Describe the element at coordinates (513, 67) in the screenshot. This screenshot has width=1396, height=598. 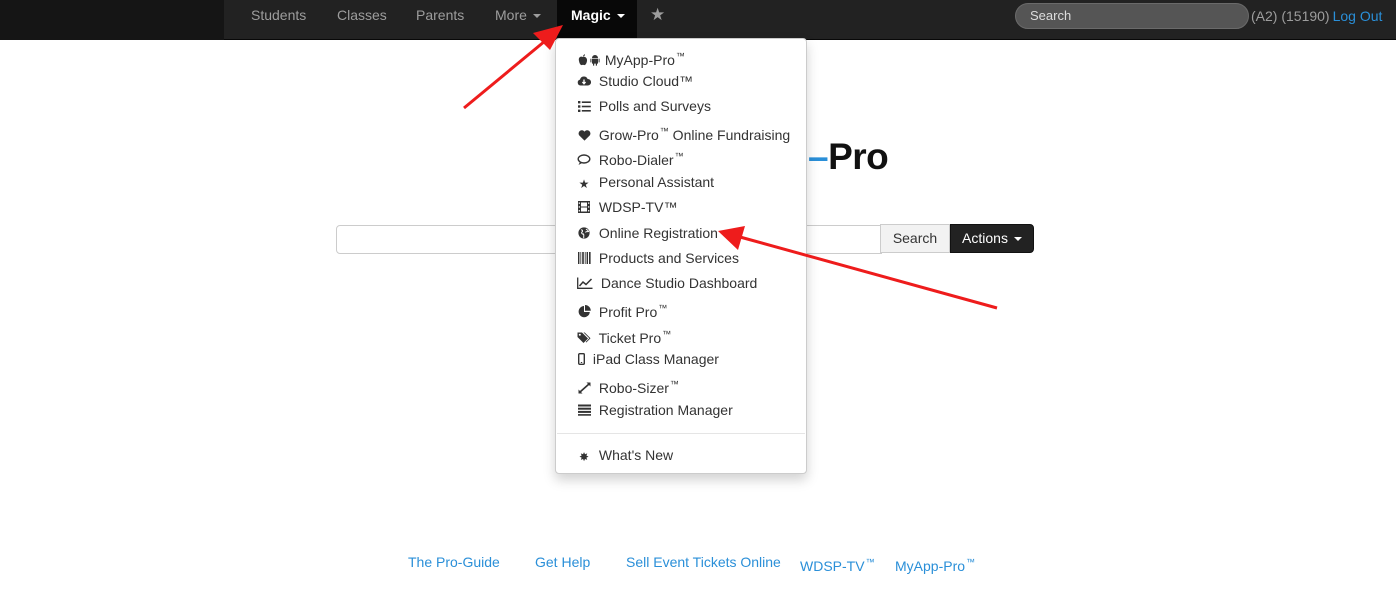
I see `arrow-to-magic-menu` at that location.